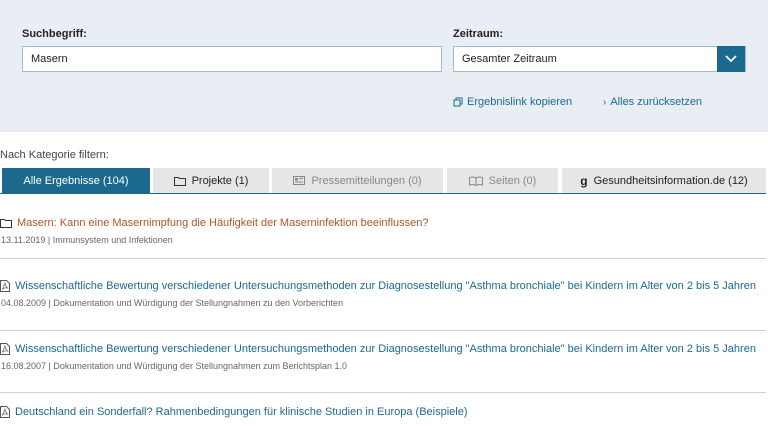 The image size is (768, 426). I want to click on period-select: Gesamter Zeitraum, so click(599, 59).